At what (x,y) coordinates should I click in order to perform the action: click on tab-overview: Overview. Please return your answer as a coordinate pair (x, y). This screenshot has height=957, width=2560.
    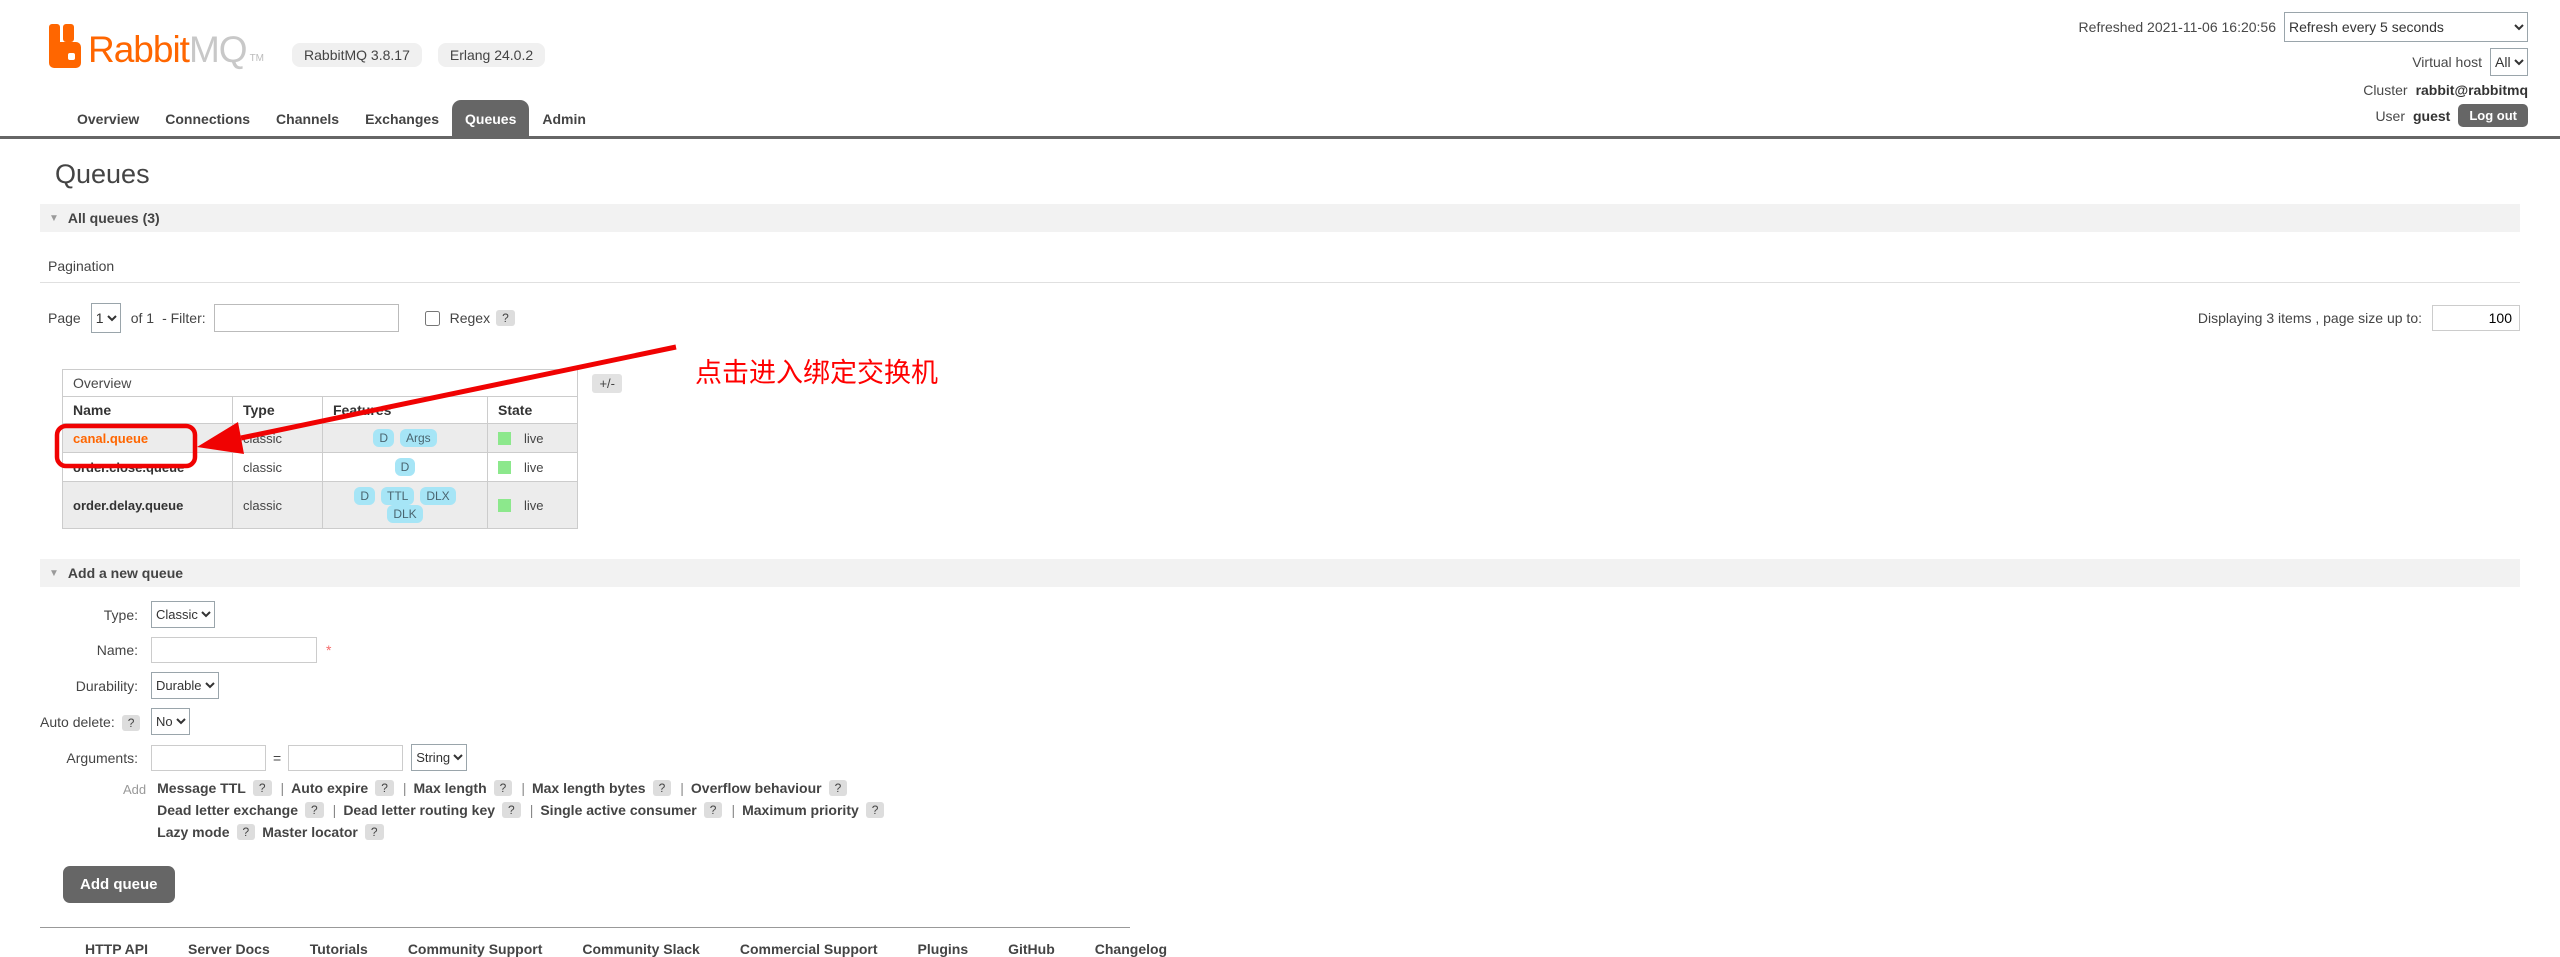
    Looking at the image, I should click on (108, 118).